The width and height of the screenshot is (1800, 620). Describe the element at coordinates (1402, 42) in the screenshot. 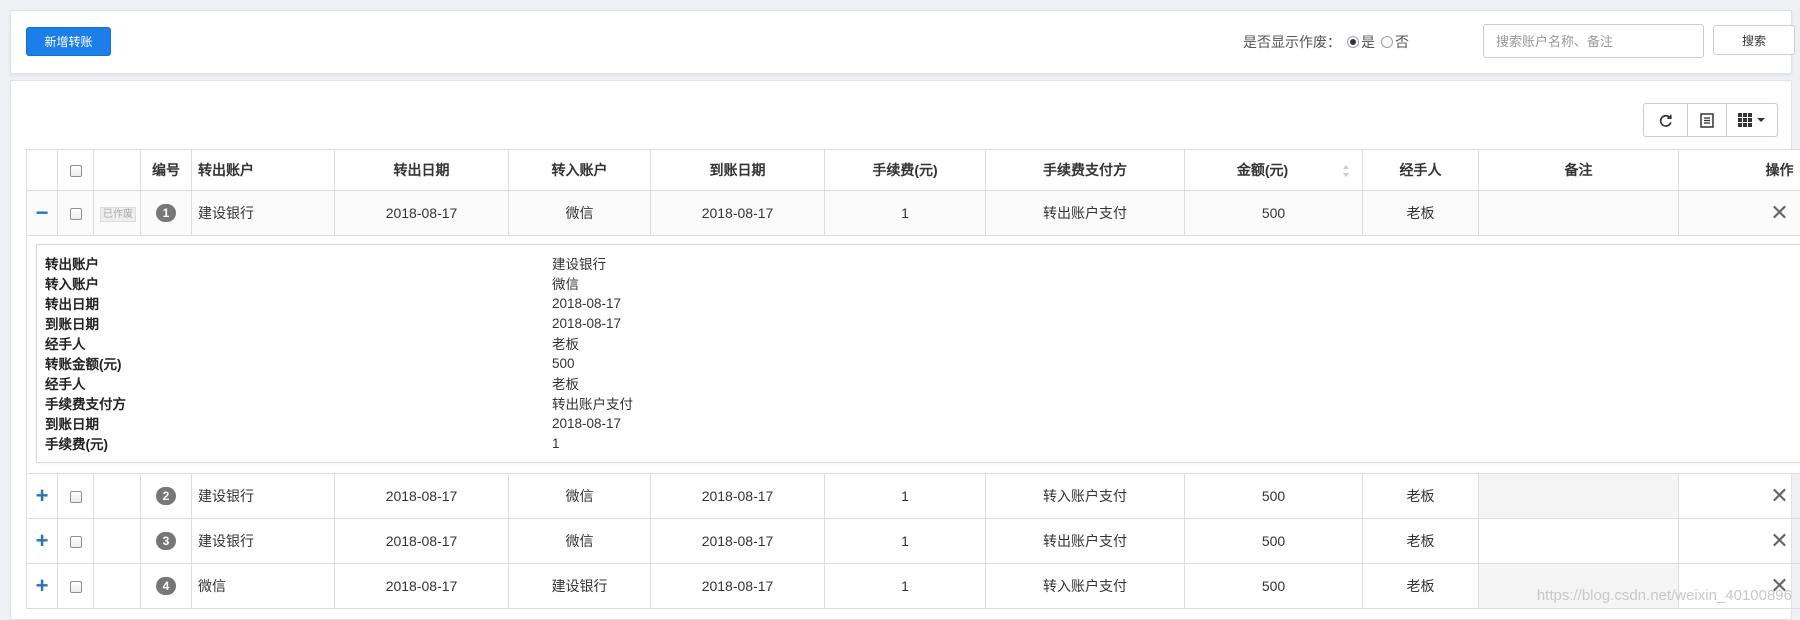

I see `void-no-label: 否` at that location.